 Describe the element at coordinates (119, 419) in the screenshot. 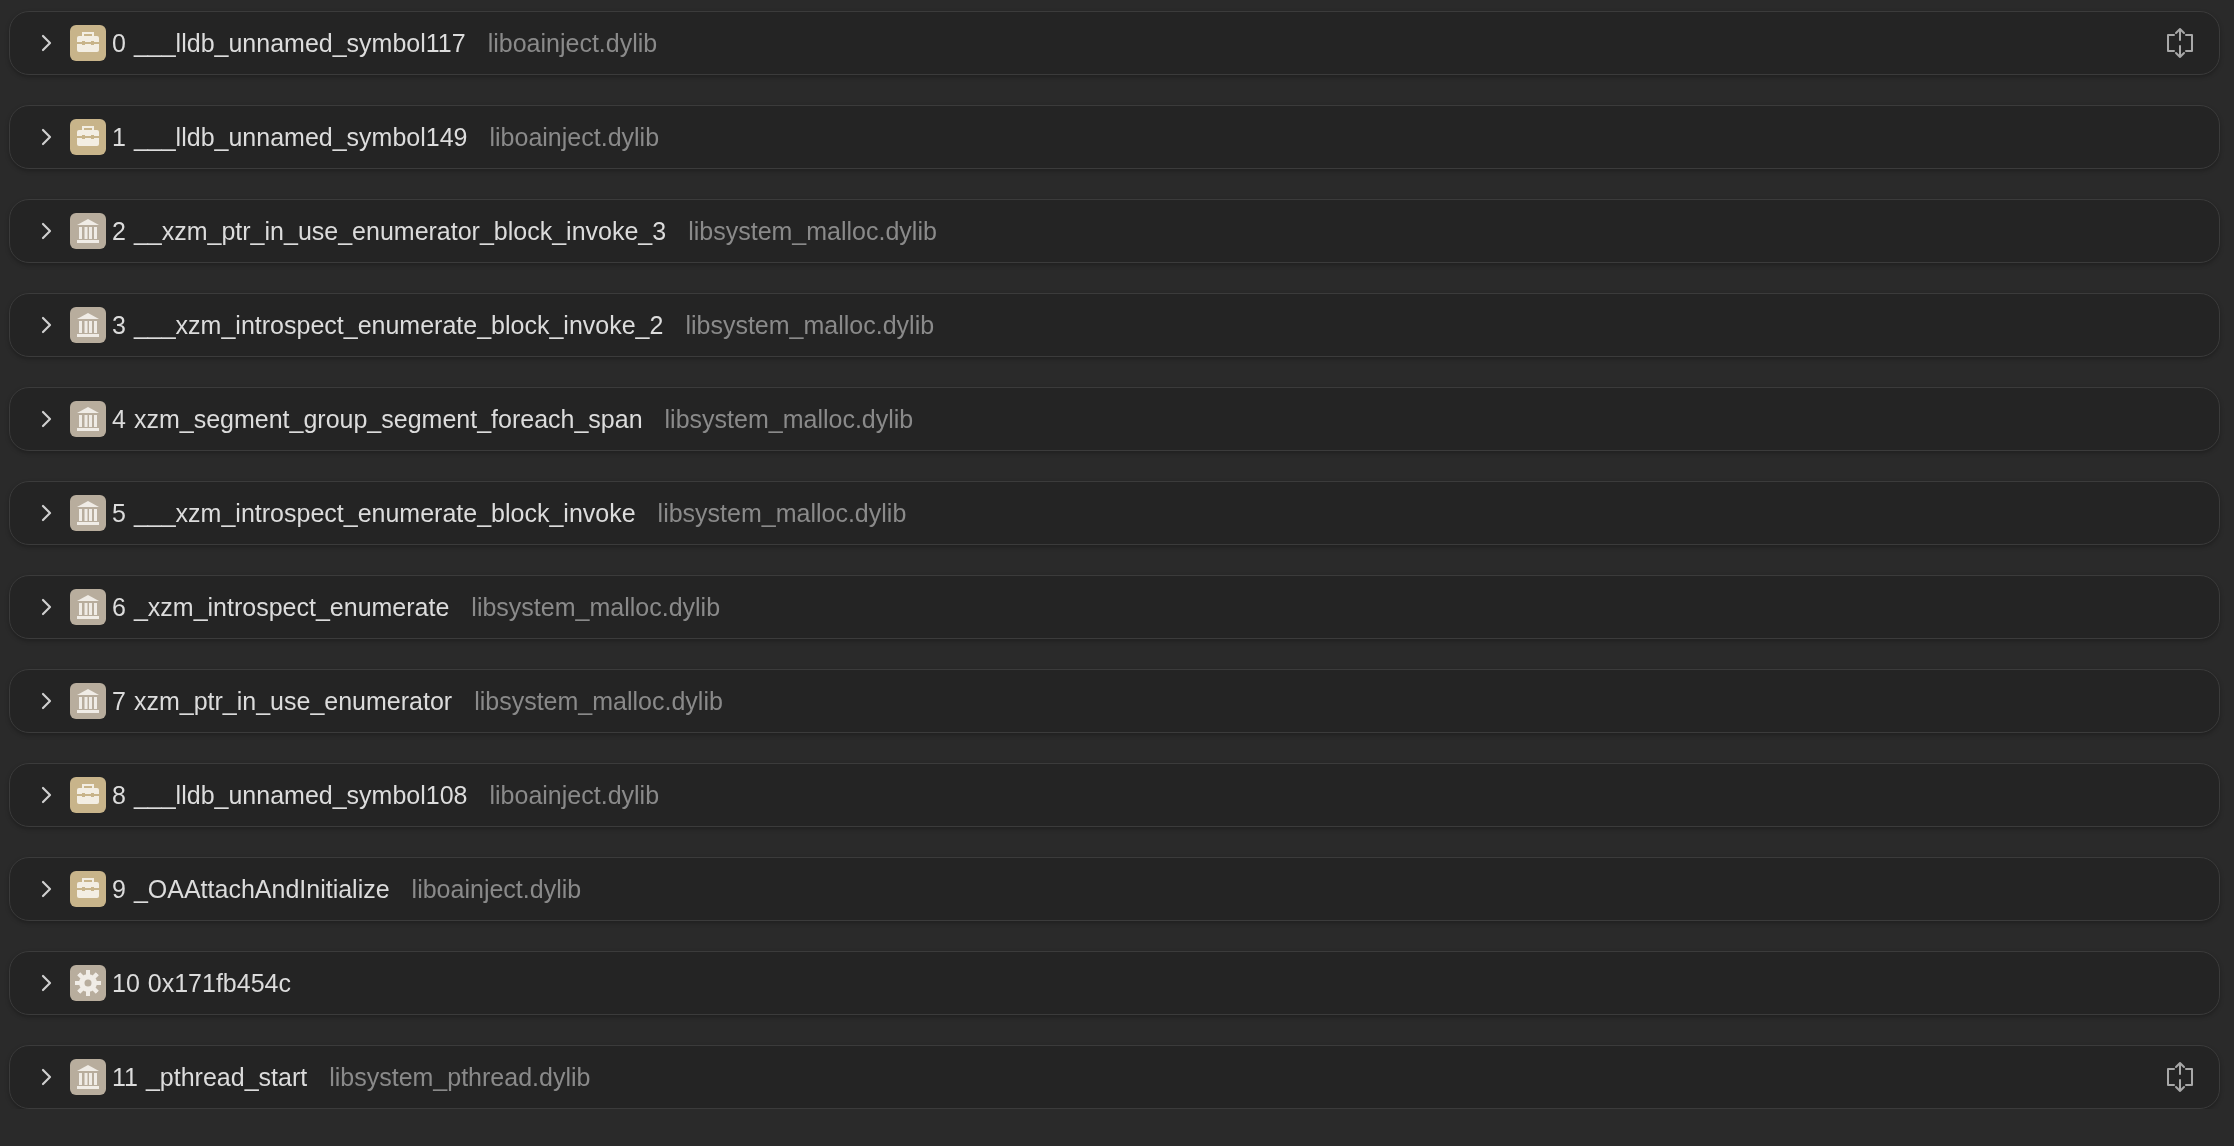

I see `frame-number: 4` at that location.